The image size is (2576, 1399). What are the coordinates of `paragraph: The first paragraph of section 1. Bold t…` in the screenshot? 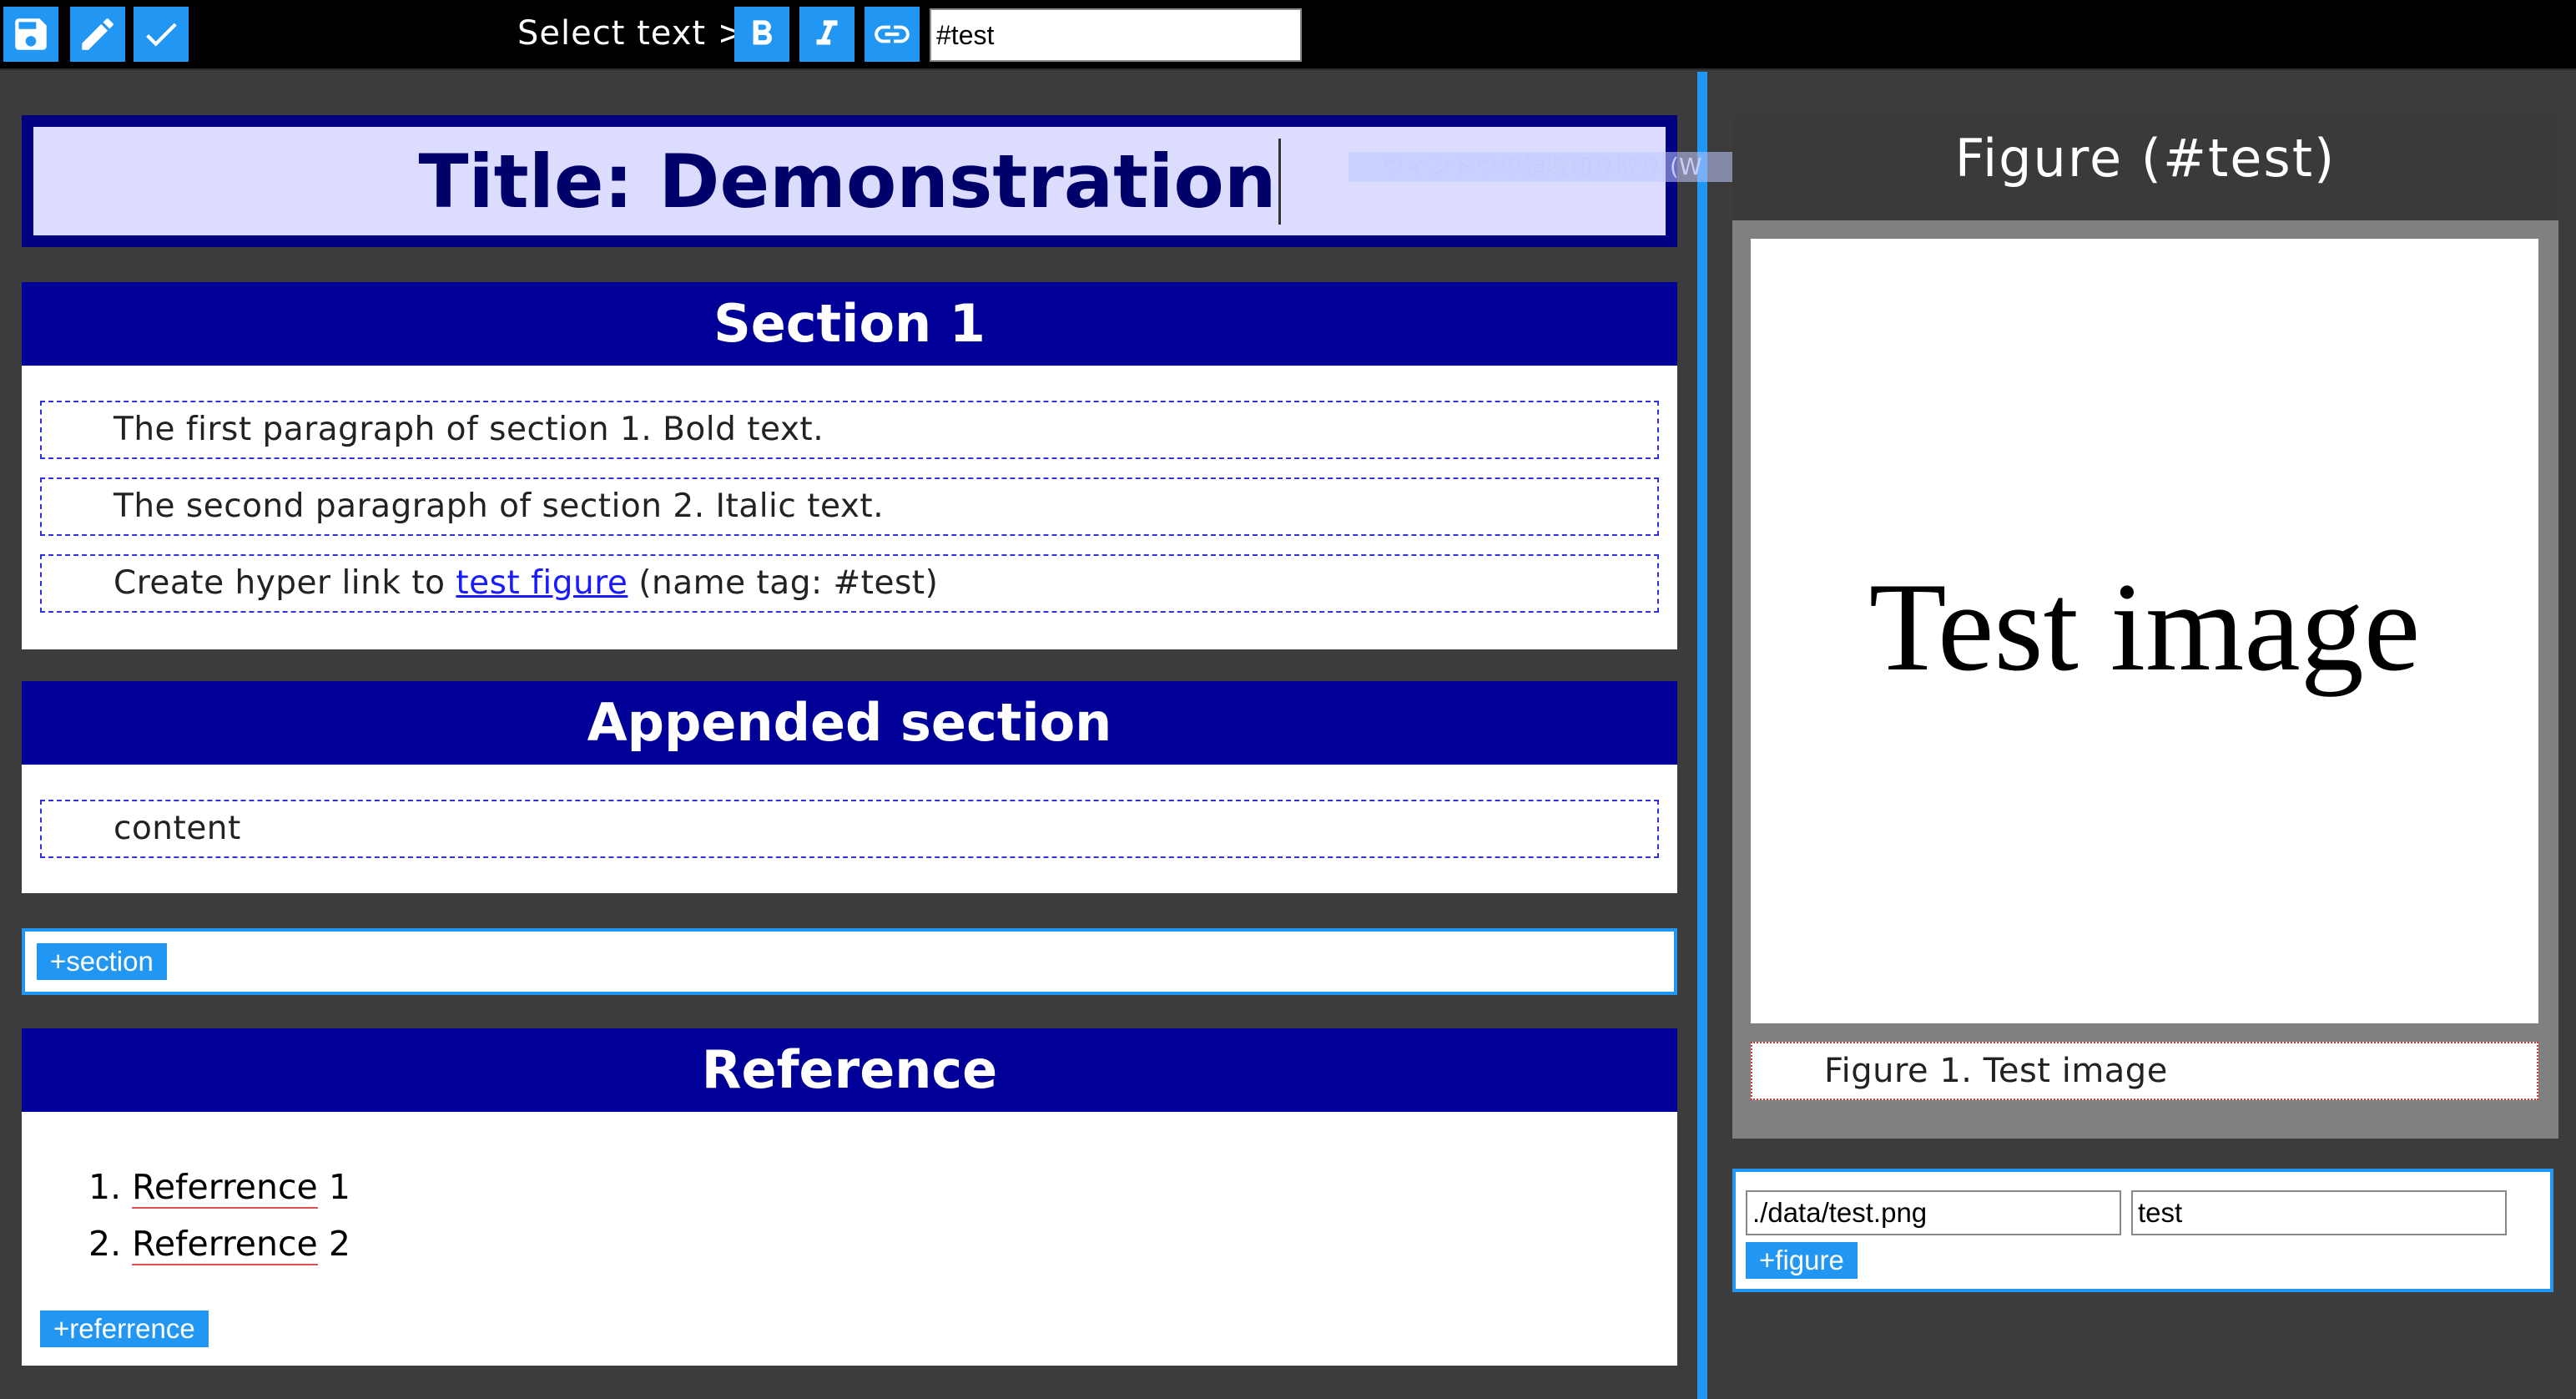 It's located at (850, 430).